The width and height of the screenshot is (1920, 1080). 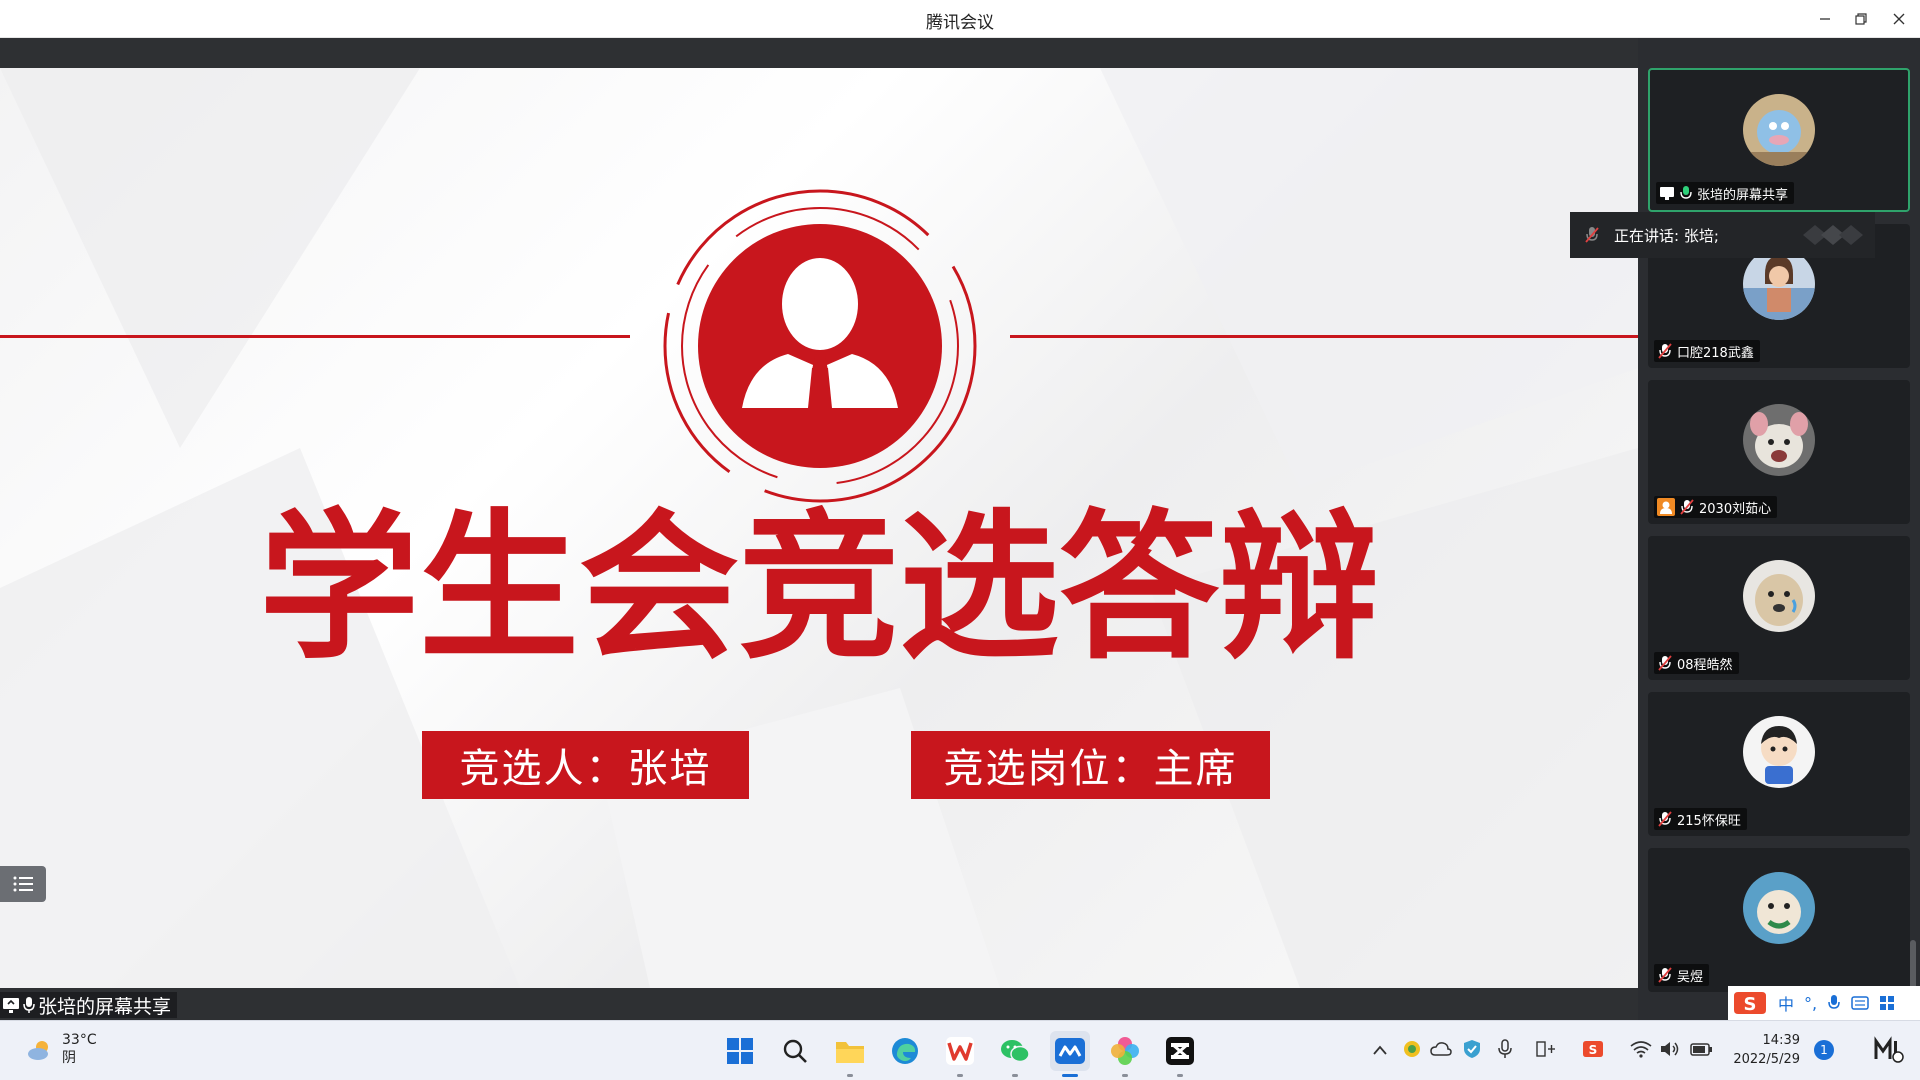 What do you see at coordinates (1125, 1051) in the screenshot?
I see `colorful-flower-icon` at bounding box center [1125, 1051].